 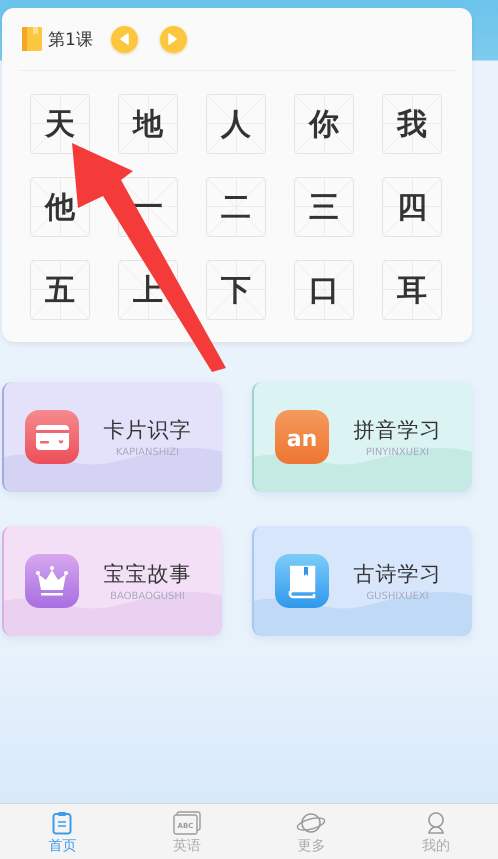 What do you see at coordinates (397, 596) in the screenshot?
I see `feature-subtitle: GUSHIXUEXI` at bounding box center [397, 596].